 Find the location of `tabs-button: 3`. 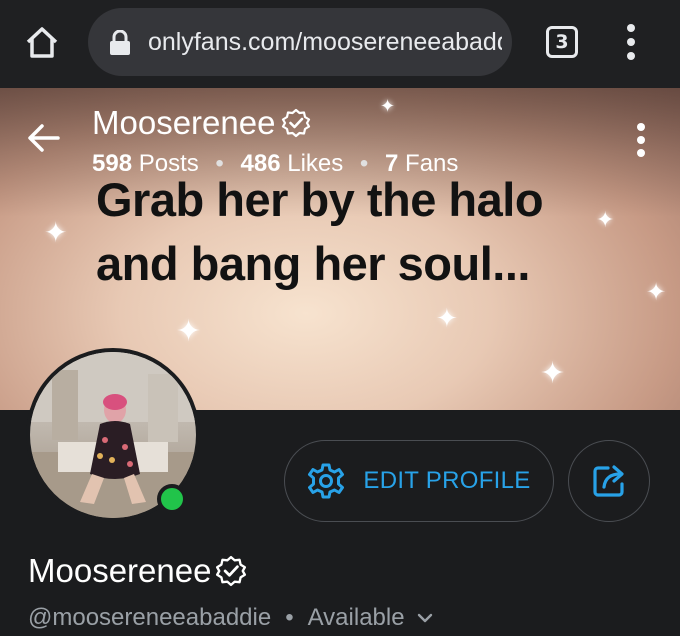

tabs-button: 3 is located at coordinates (562, 42).